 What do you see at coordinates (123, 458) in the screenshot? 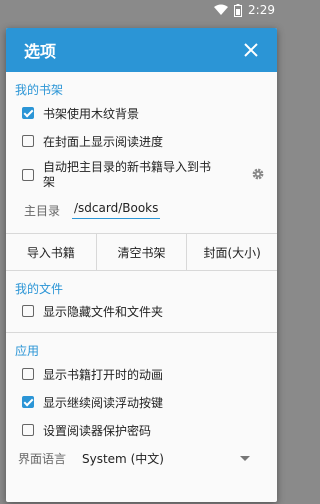
I see `language-value: System (中文)` at bounding box center [123, 458].